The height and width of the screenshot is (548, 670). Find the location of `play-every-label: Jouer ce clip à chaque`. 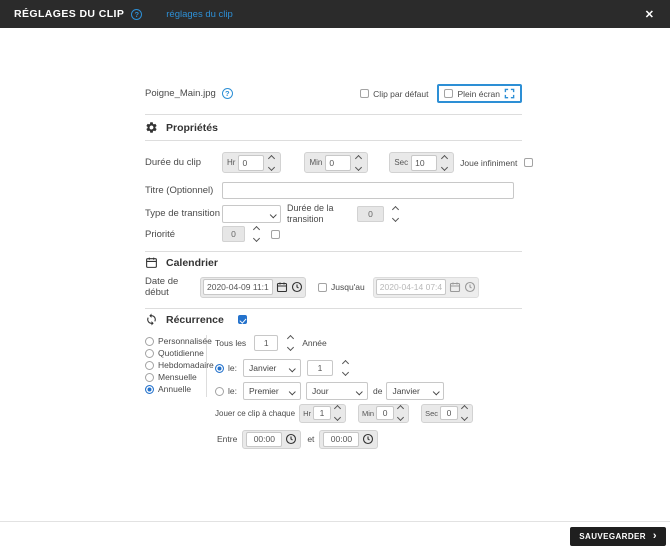

play-every-label: Jouer ce clip à chaque is located at coordinates (255, 413).